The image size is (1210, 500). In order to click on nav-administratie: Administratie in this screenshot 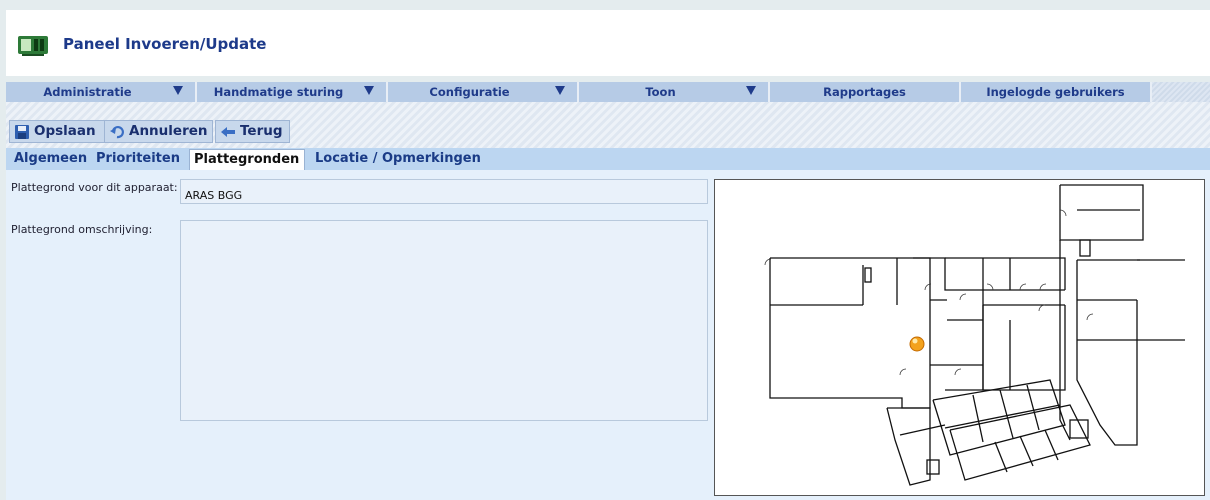, I will do `click(101, 92)`.